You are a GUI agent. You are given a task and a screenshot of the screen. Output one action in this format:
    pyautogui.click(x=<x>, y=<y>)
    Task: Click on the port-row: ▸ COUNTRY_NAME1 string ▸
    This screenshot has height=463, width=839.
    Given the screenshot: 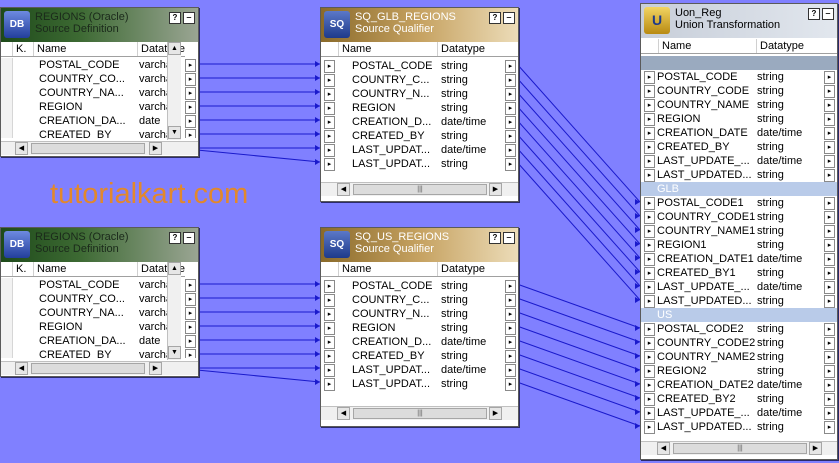 What is the action you would take?
    pyautogui.click(x=739, y=231)
    